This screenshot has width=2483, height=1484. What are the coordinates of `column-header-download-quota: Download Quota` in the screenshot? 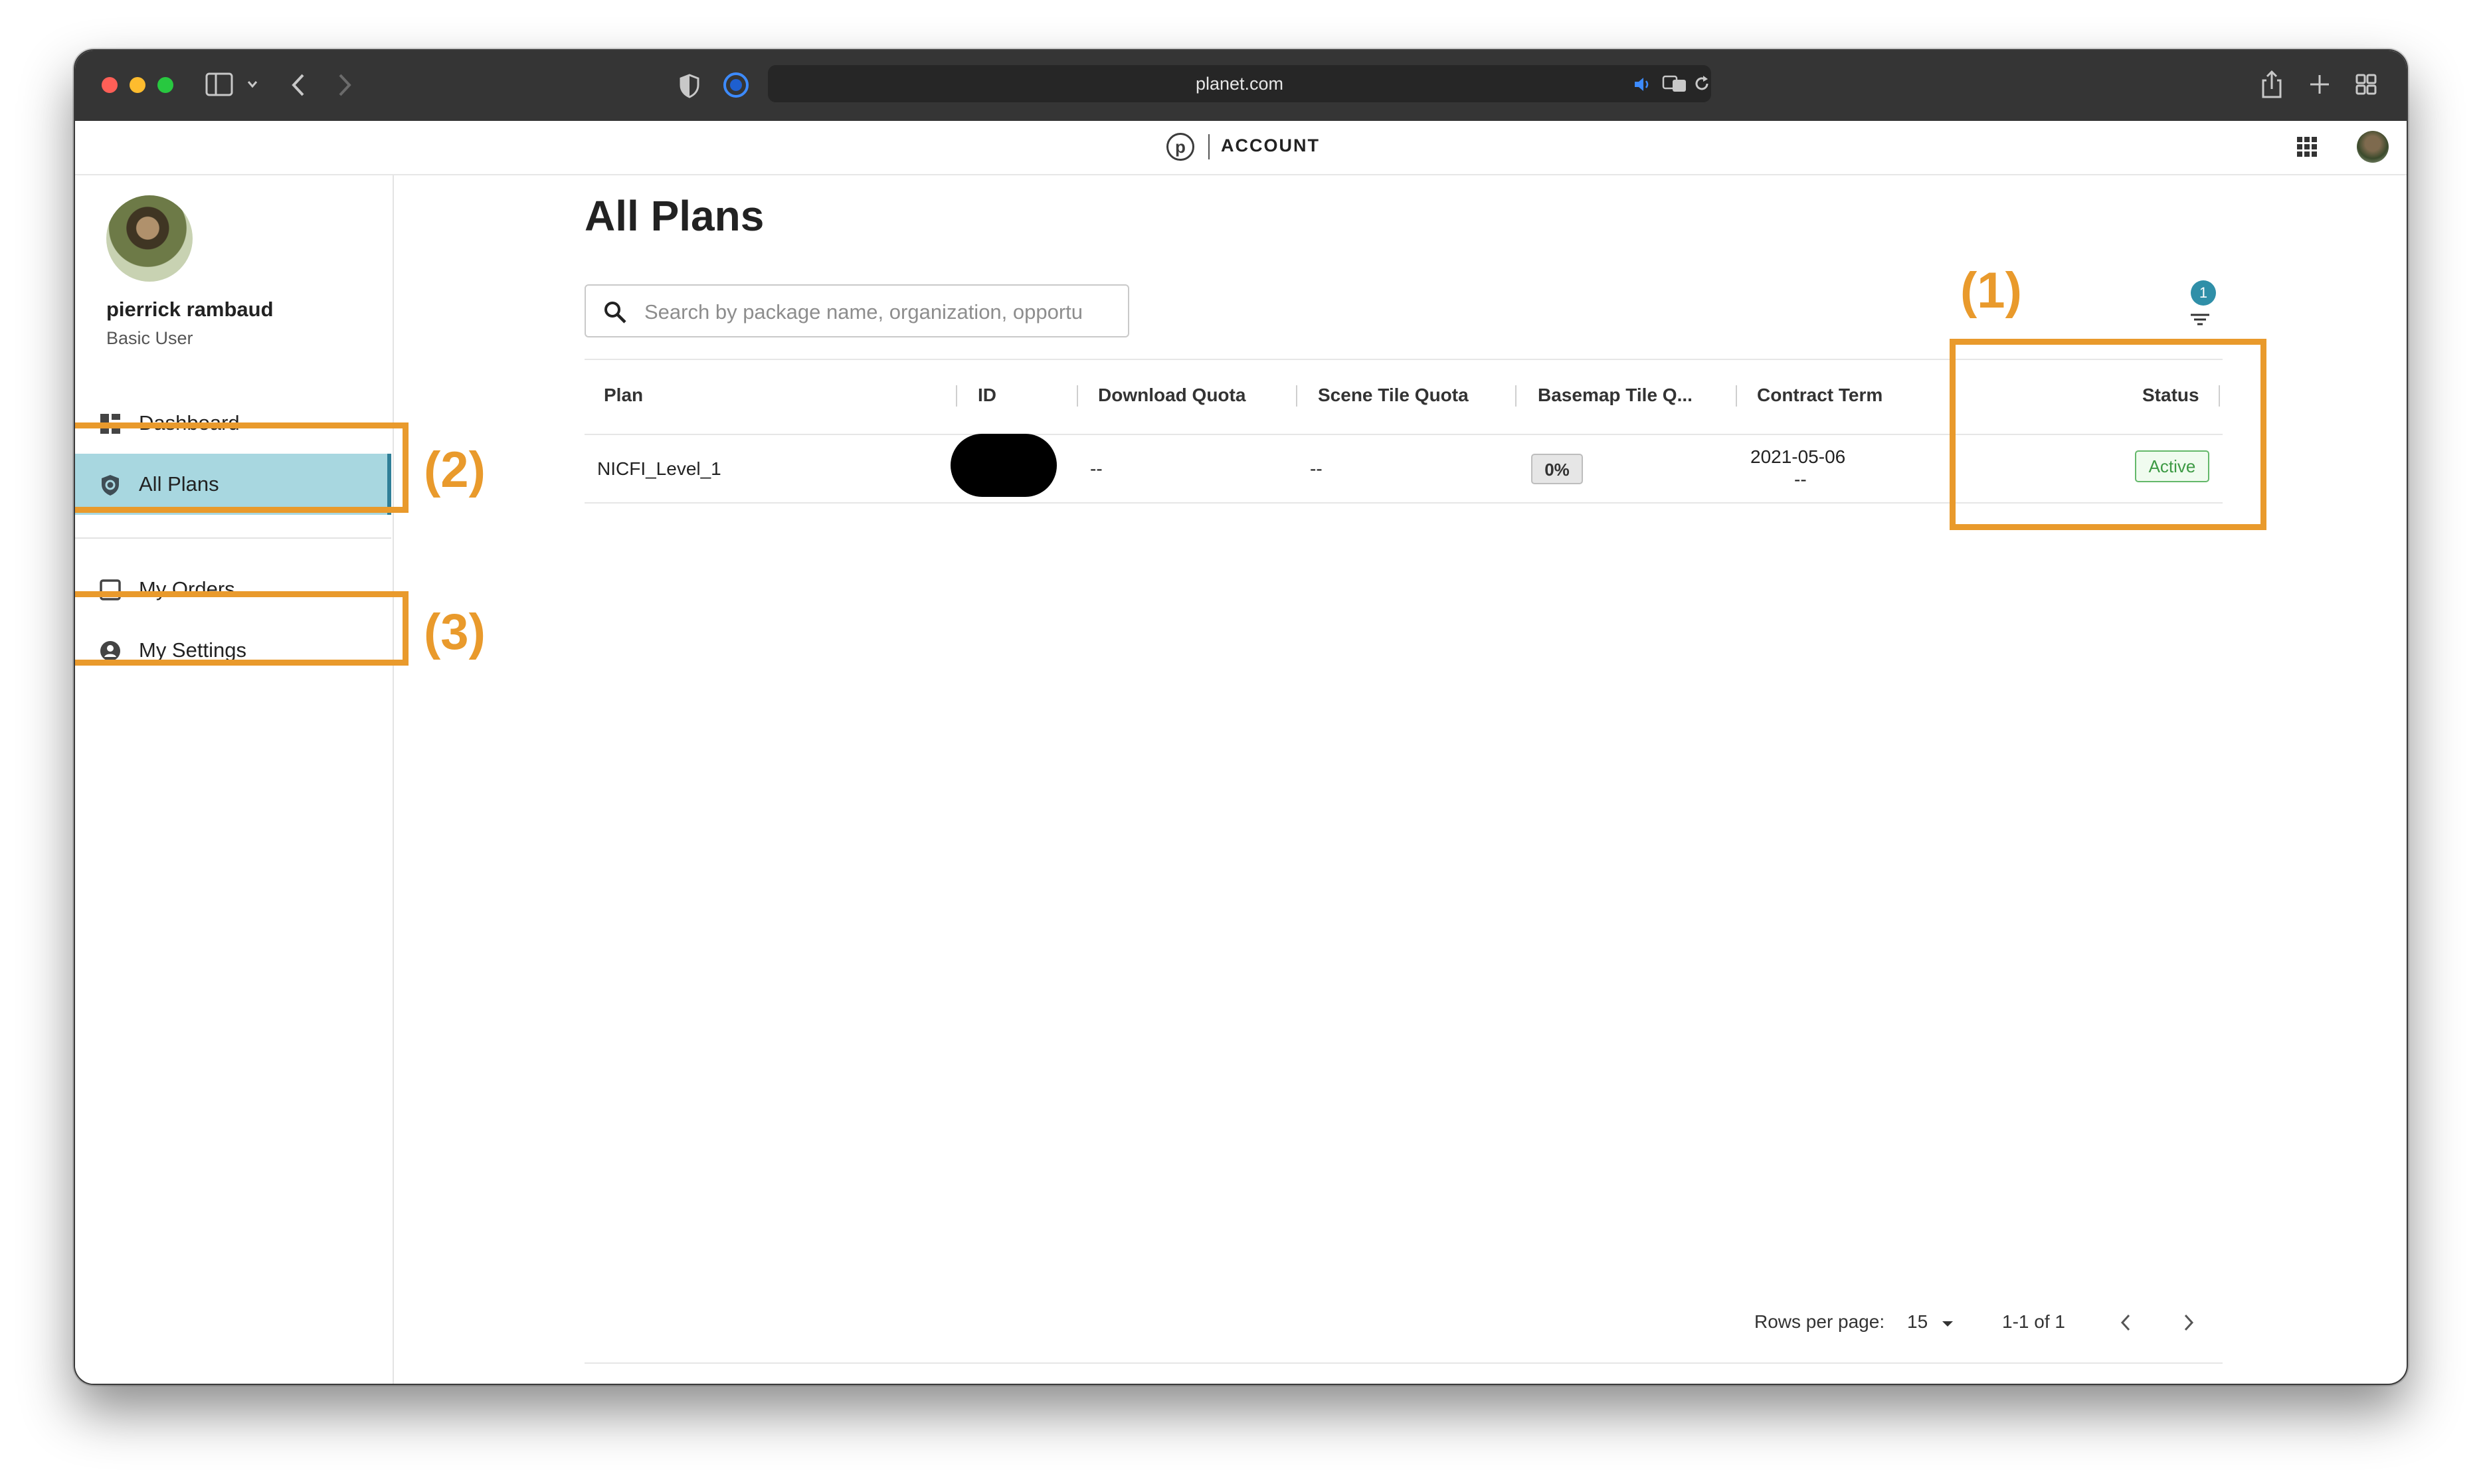 It's located at (1171, 396).